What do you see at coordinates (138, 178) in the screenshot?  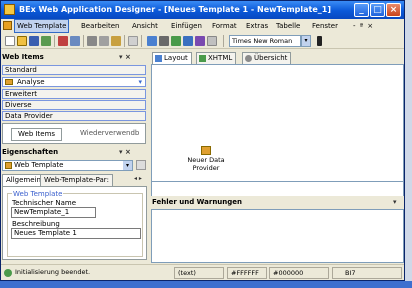 I see `tab-scroll-arrows: ◂ ▸` at bounding box center [138, 178].